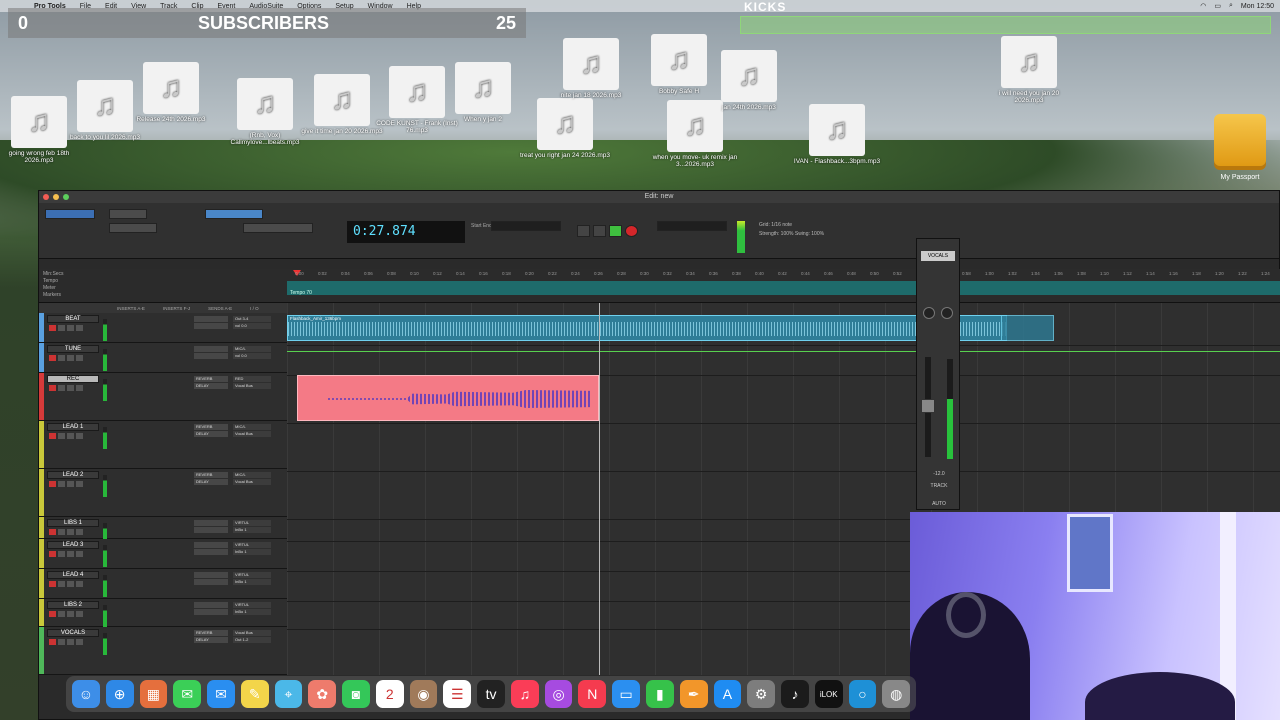  What do you see at coordinates (252, 633) in the screenshot?
I see `input-selector: Vocal Bus` at bounding box center [252, 633].